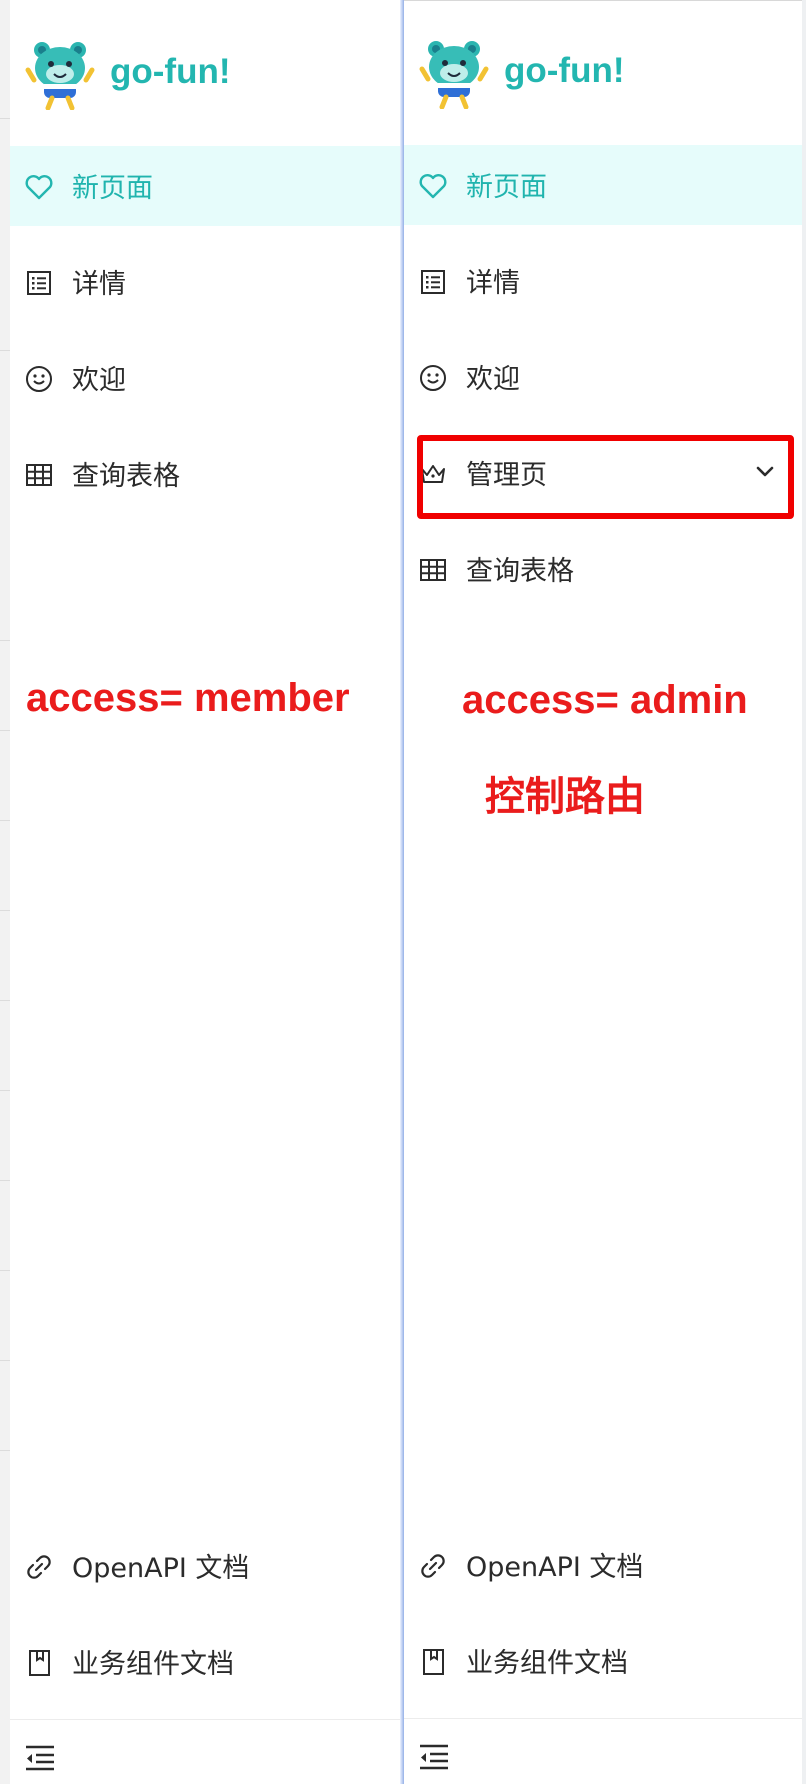 The image size is (806, 1784). I want to click on annotation-member-access: access= member, so click(188, 698).